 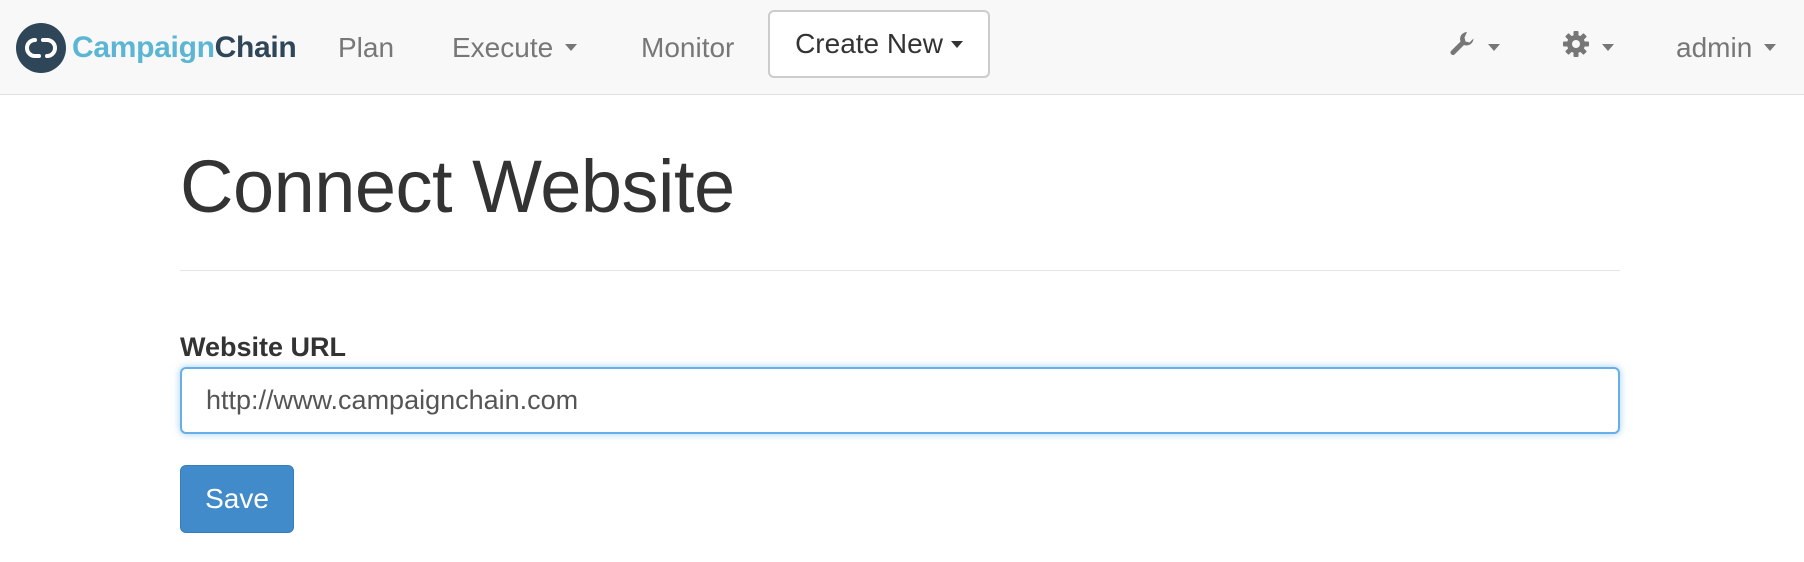 What do you see at coordinates (1462, 47) in the screenshot?
I see `wrench-icon` at bounding box center [1462, 47].